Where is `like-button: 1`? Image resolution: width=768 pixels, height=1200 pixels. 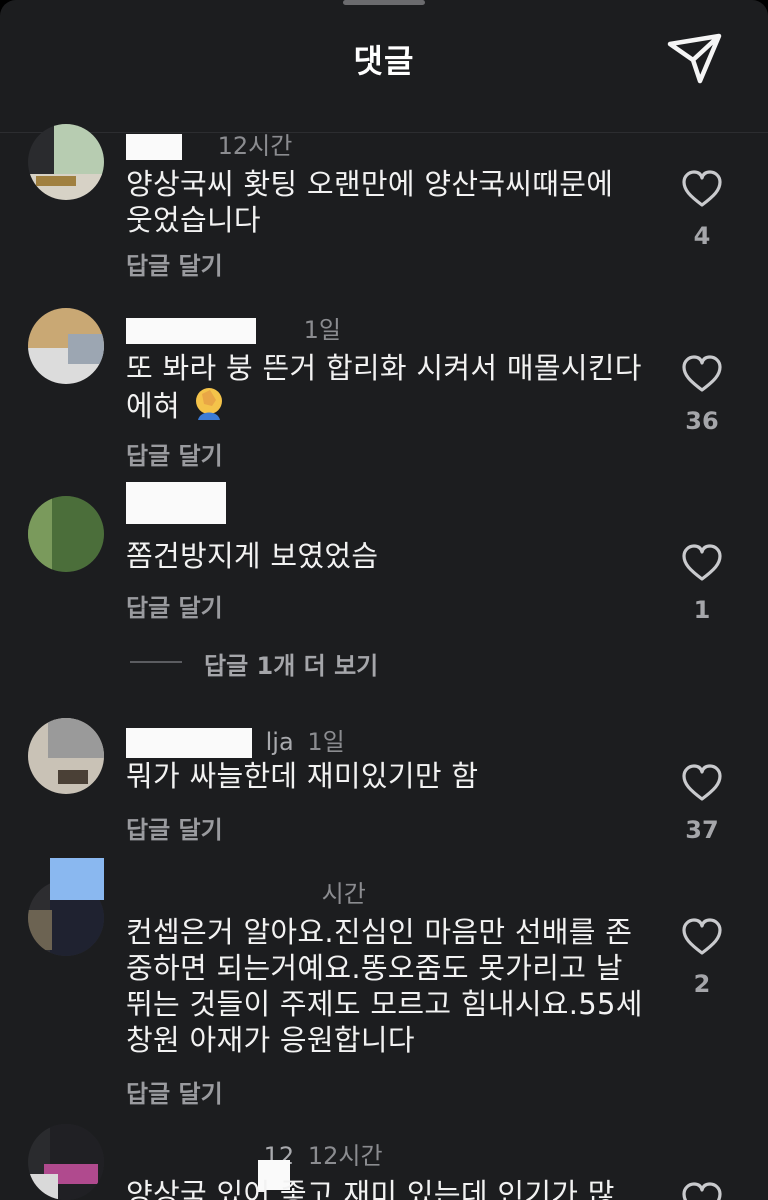
like-button: 1 is located at coordinates (702, 584).